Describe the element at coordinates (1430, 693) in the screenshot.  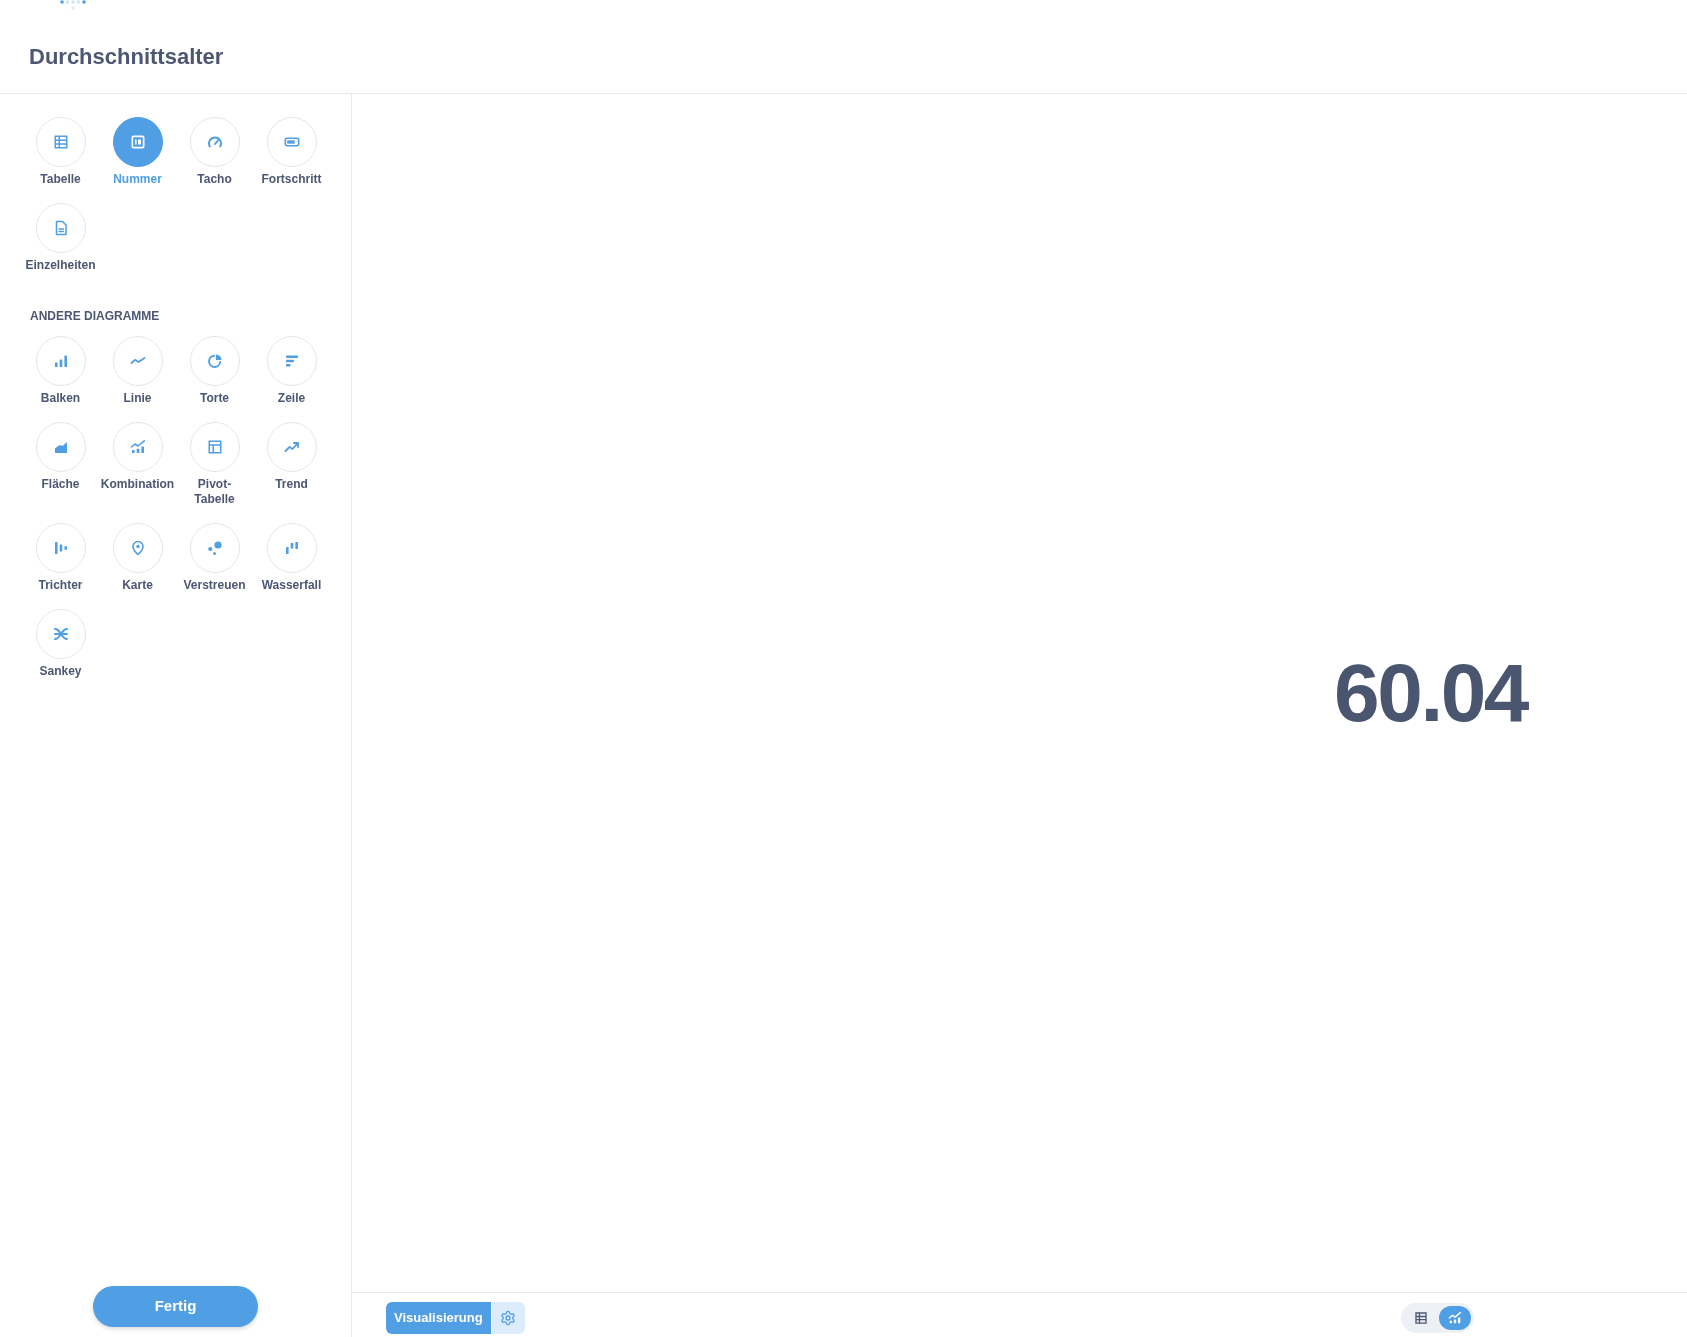
I see `metric-value: 60.04` at that location.